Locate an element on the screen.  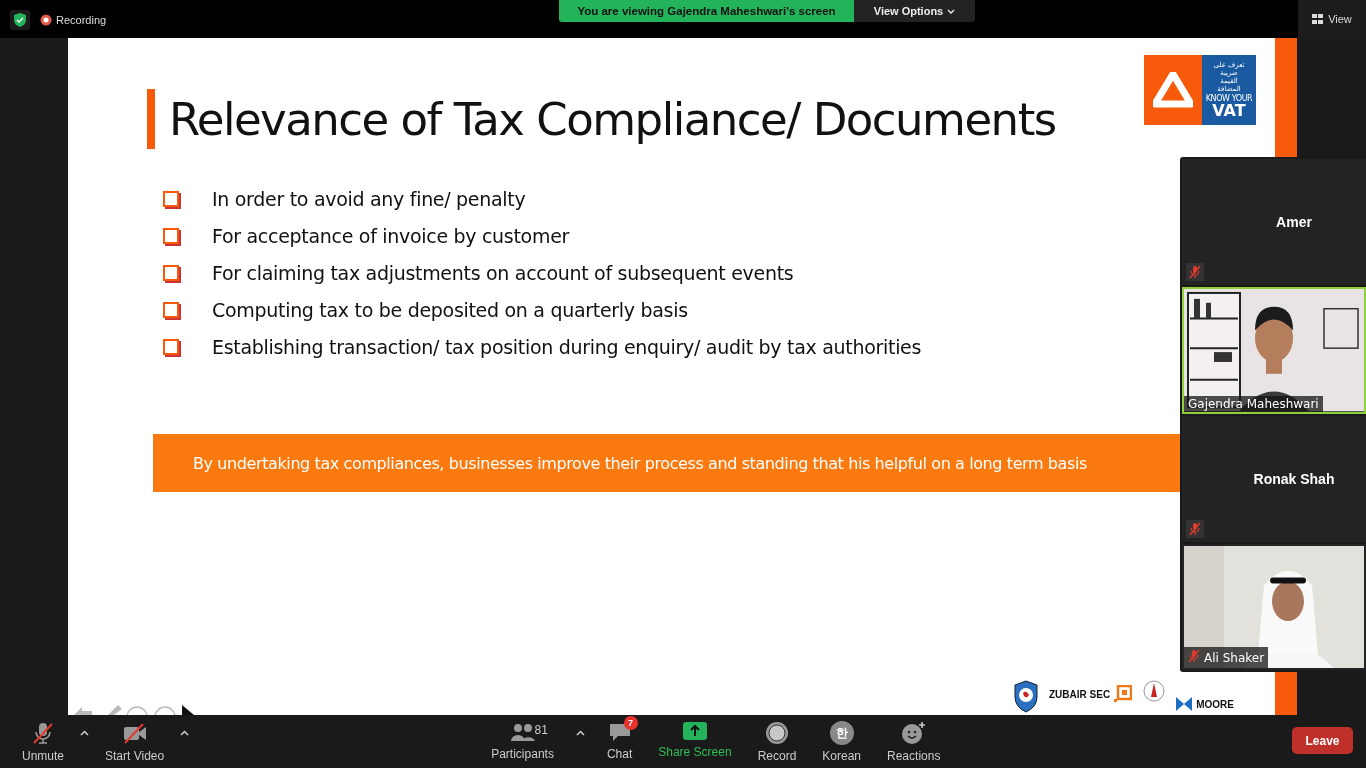
video-tile: Gajendra Maheshwari is located at coordinates (1274, 350).